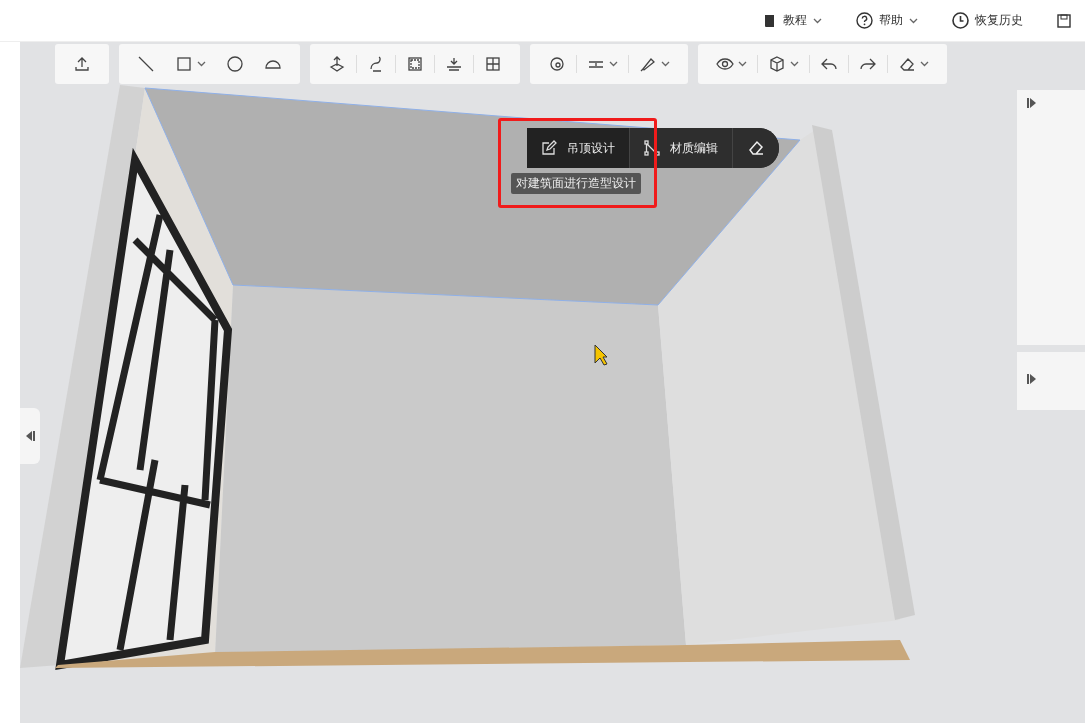 The height and width of the screenshot is (723, 1085). I want to click on menu-button: 帮助, so click(887, 20).